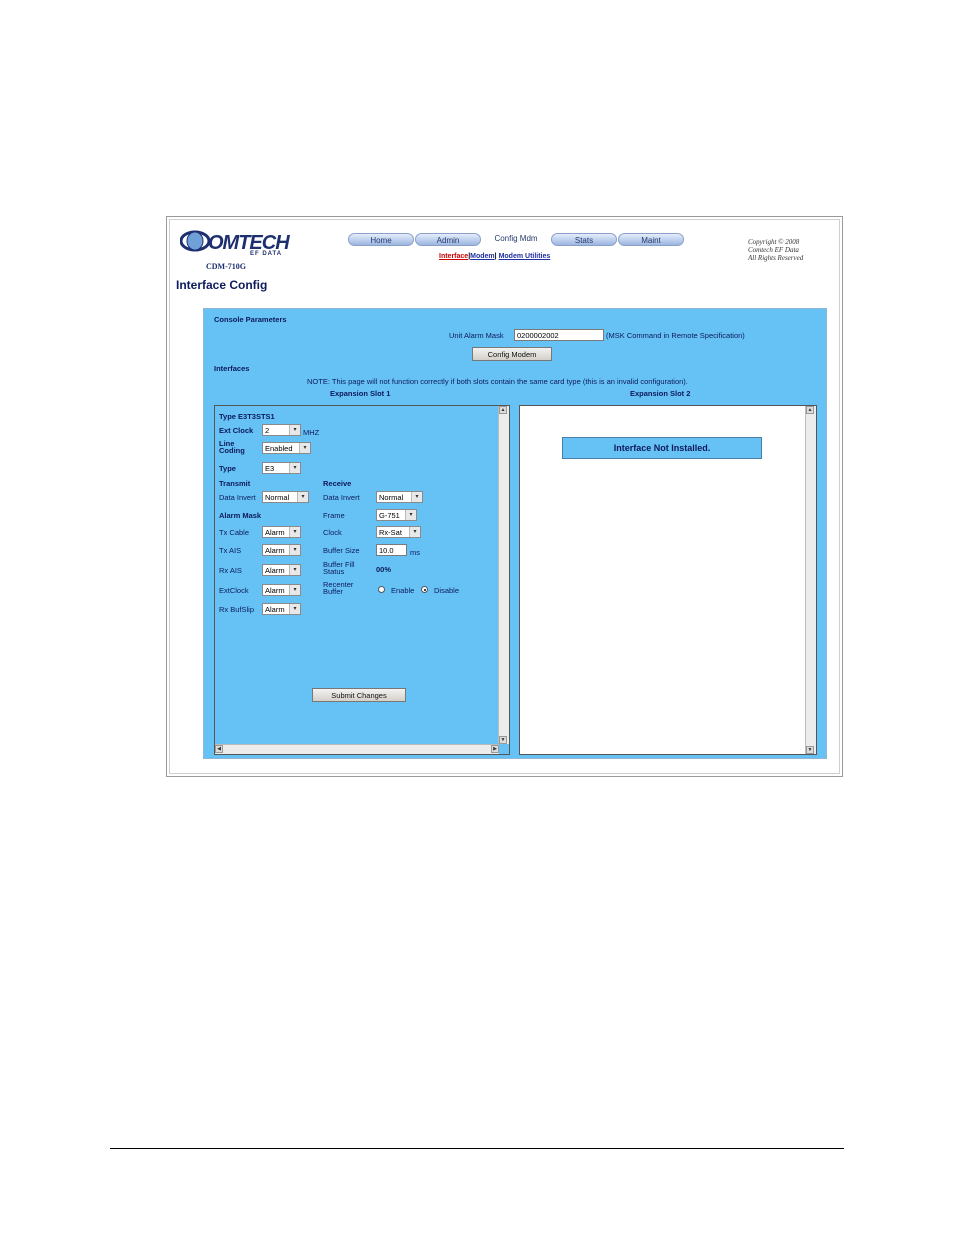 The width and height of the screenshot is (954, 1235). I want to click on copyright-line-3: All Rights Reserved, so click(776, 258).